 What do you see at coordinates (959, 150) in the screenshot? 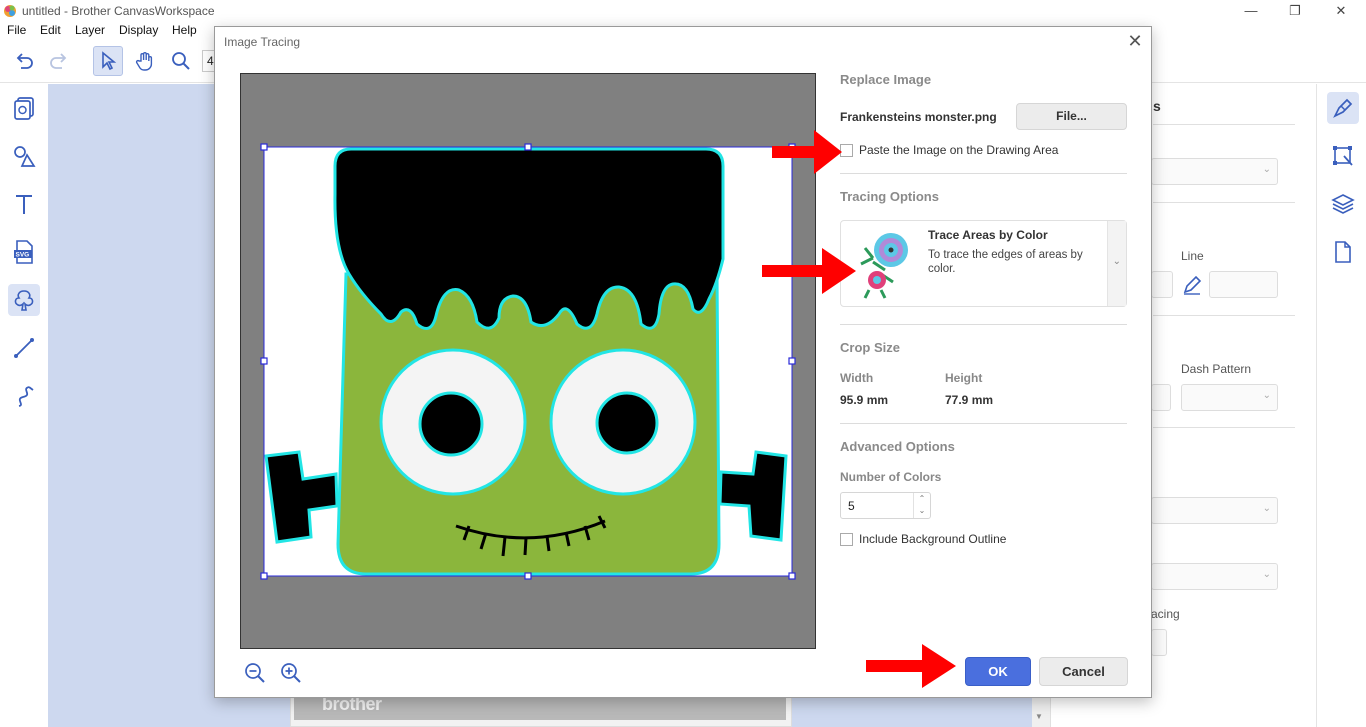
I see `paste-image-label: Paste the Image on the Drawing Area` at bounding box center [959, 150].